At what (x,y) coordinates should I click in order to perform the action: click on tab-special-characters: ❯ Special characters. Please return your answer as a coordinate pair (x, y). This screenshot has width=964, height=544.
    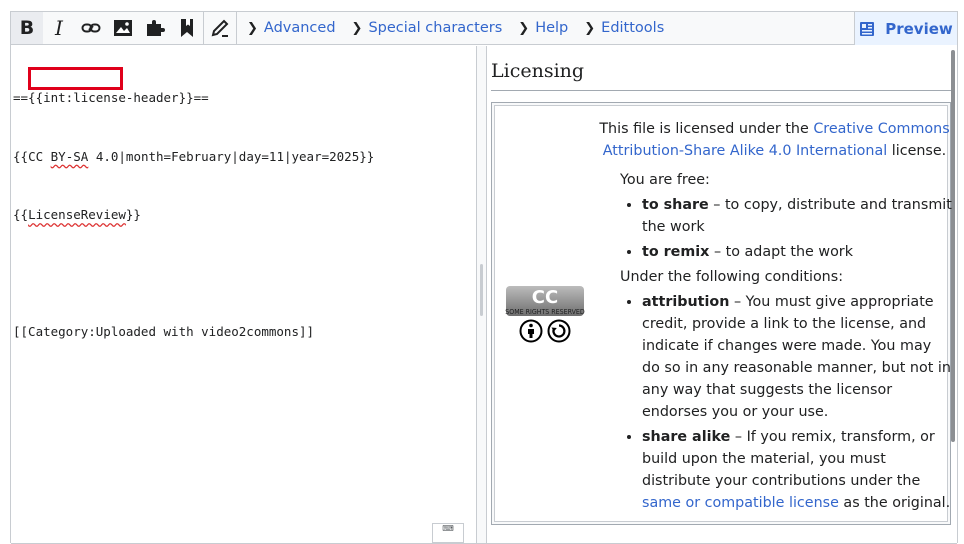
    Looking at the image, I should click on (425, 28).